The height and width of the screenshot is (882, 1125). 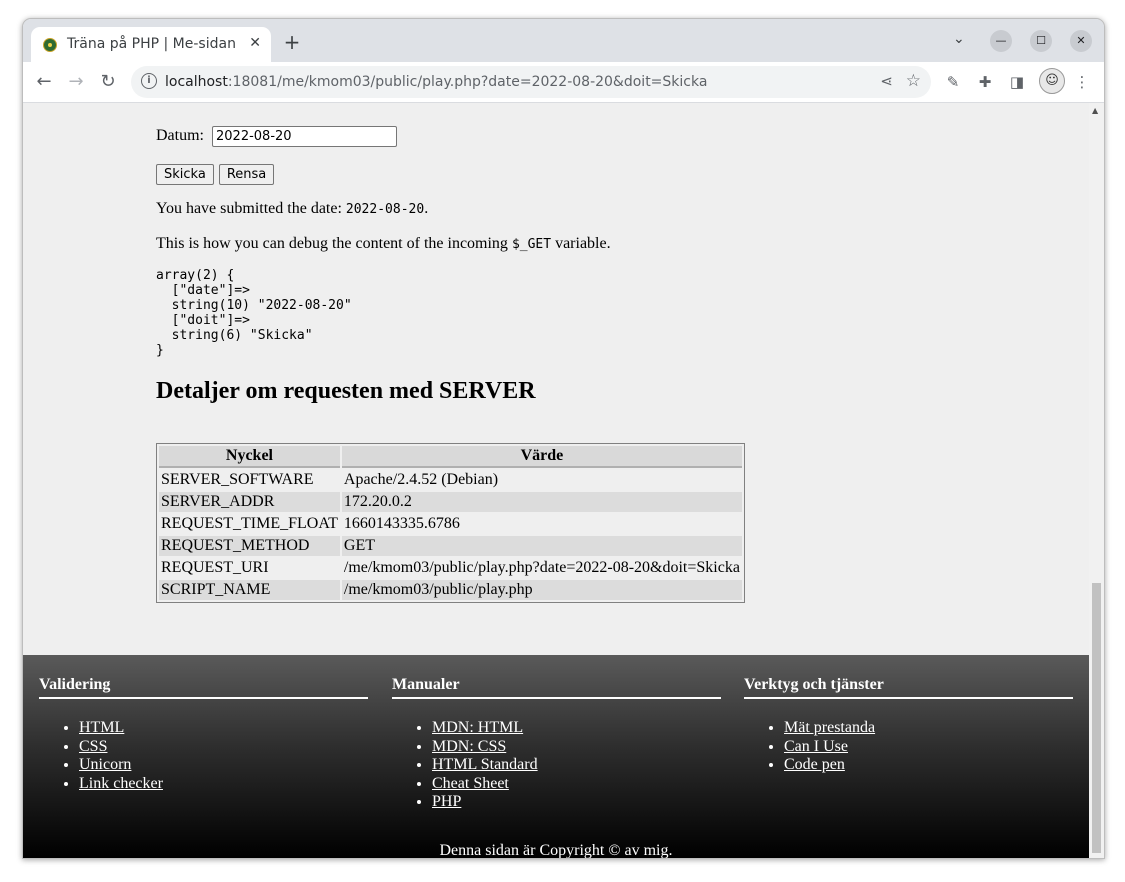 What do you see at coordinates (1052, 81) in the screenshot?
I see `profile-avatar: ☺` at bounding box center [1052, 81].